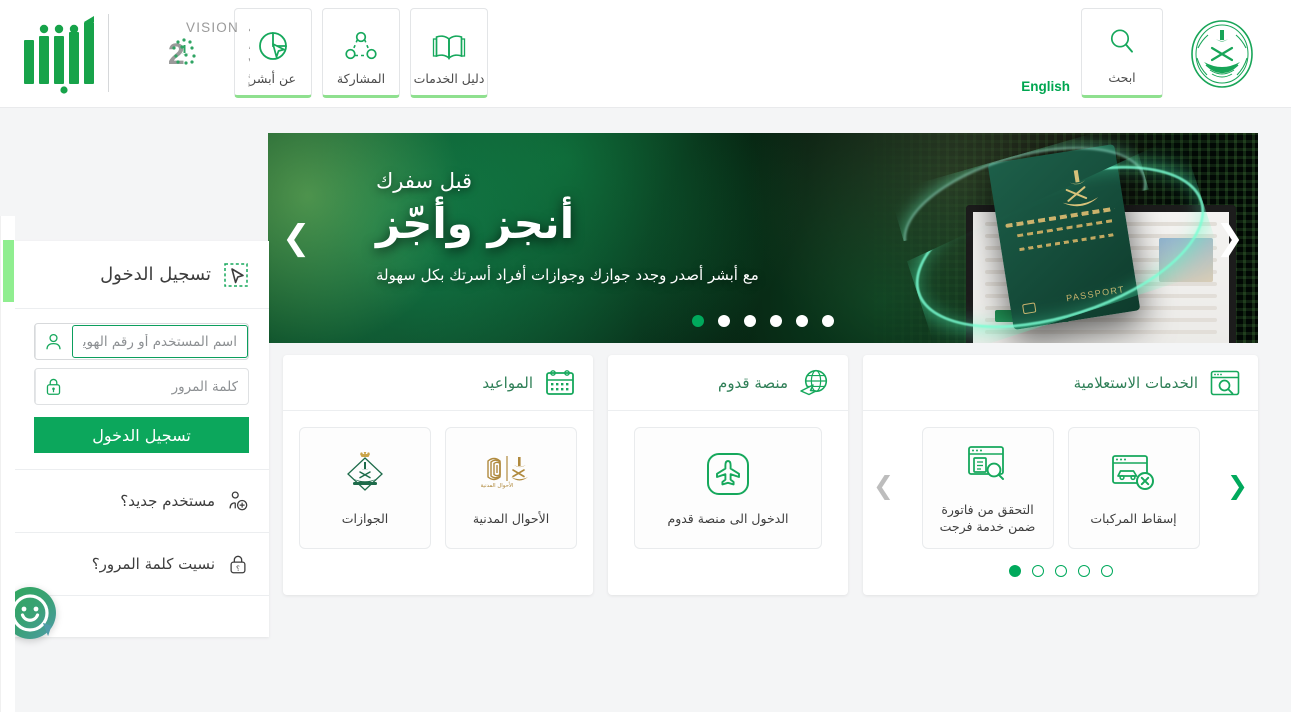 This screenshot has height=712, width=1291. What do you see at coordinates (438, 383) in the screenshot?
I see `card-appointments-header: المواعيد` at bounding box center [438, 383].